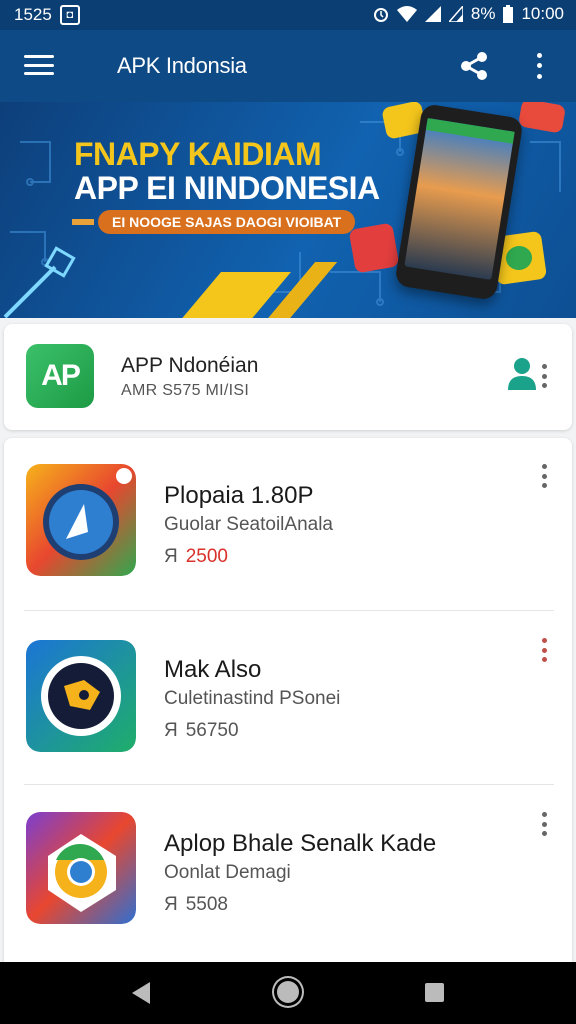  I want to click on wand-icon, so click(39, 282).